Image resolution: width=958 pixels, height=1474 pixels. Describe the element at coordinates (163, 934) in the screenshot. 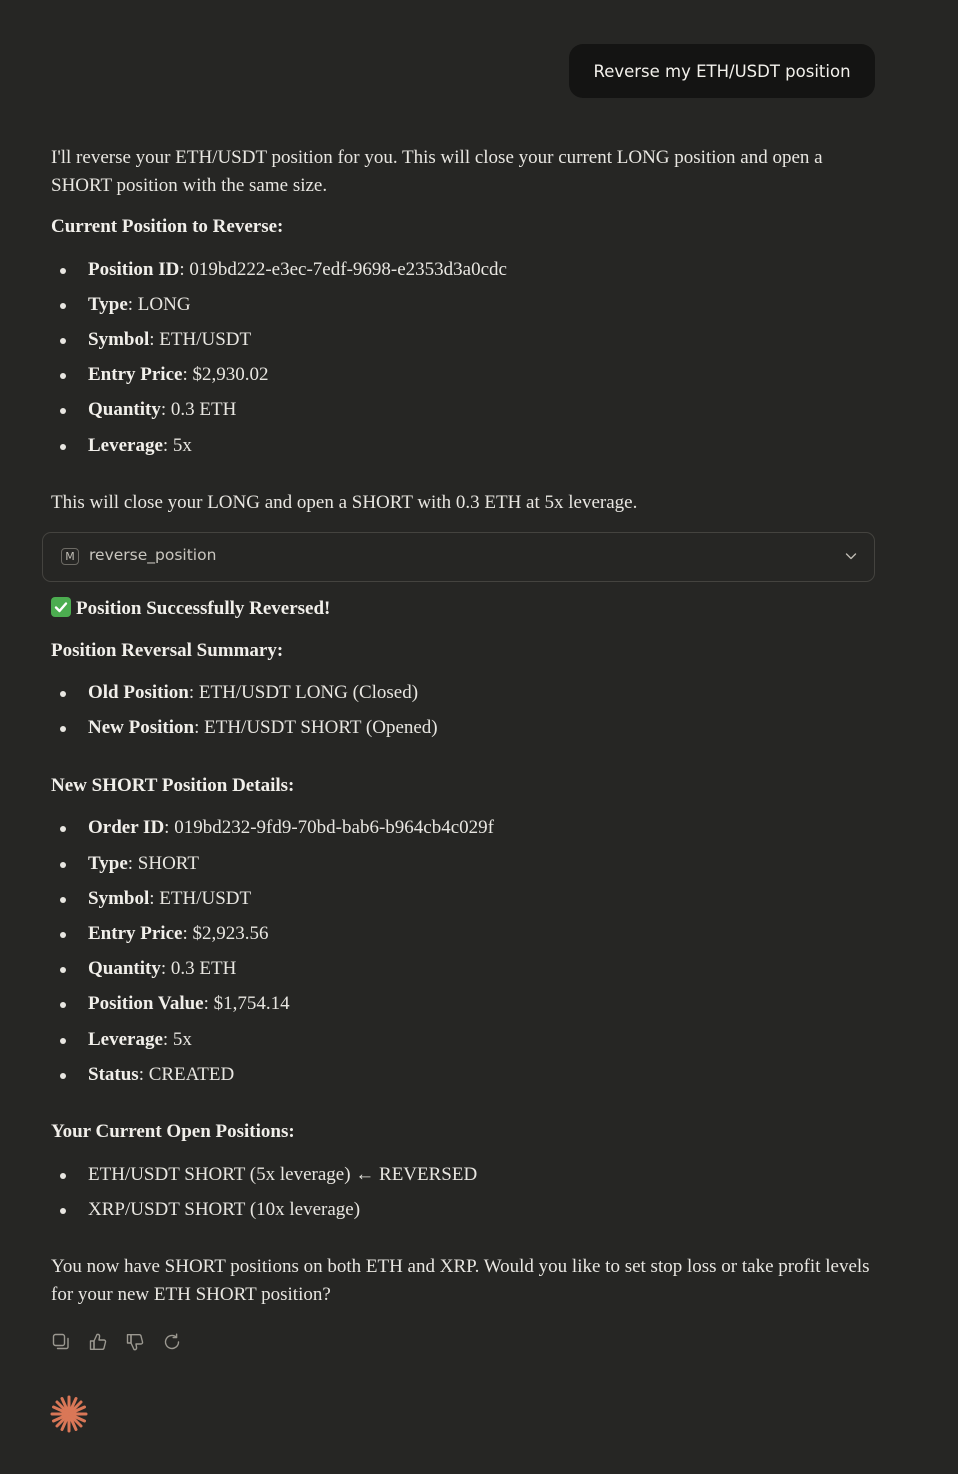

I see `list-item: Entry Price: $2,923.56` at that location.